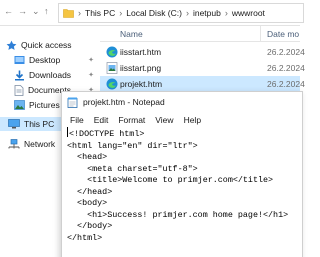 This screenshot has width=320, height=257. Describe the element at coordinates (182, 119) in the screenshot. I see `notepad-menu-bar: File Edit Format View Help` at that location.